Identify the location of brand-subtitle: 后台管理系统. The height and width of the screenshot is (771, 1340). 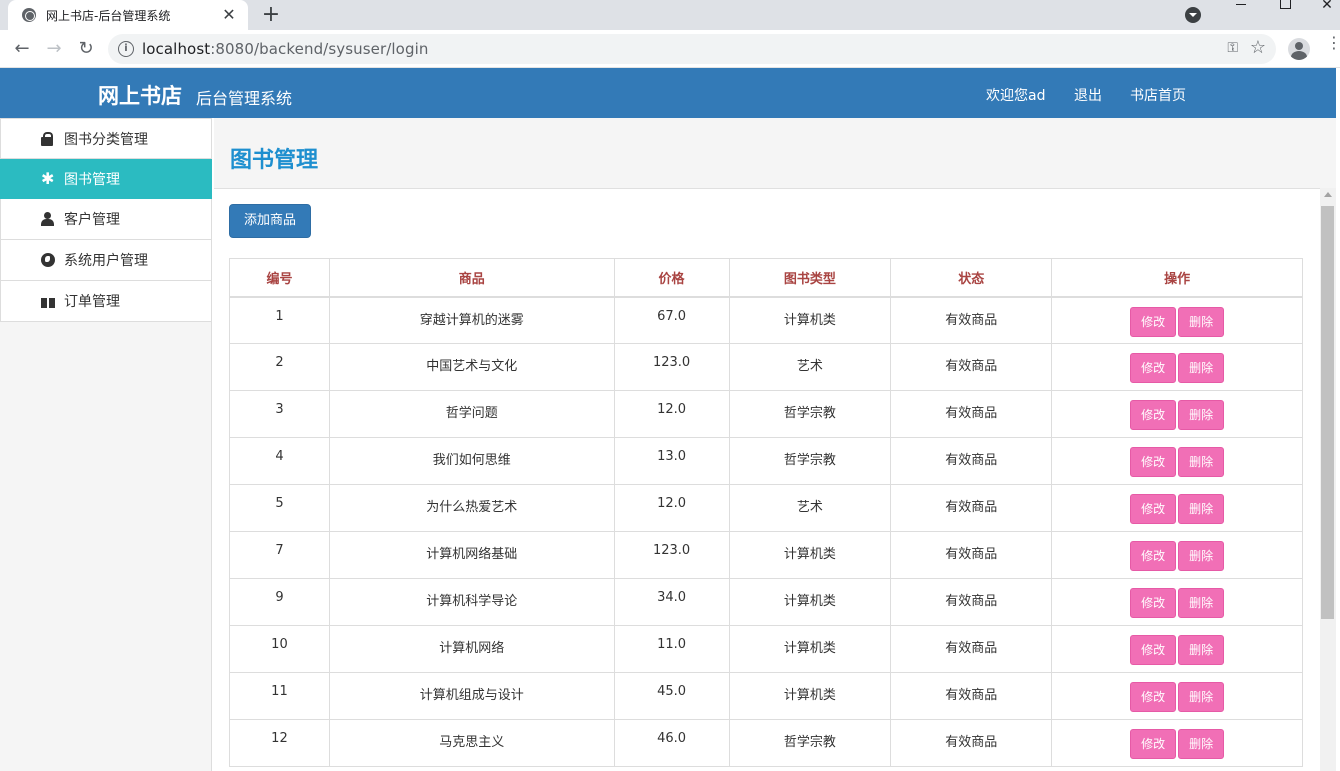
(244, 98).